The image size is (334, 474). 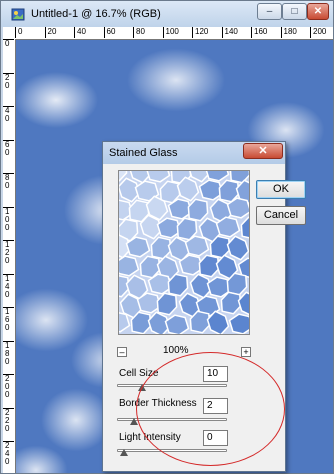 What do you see at coordinates (18, 14) in the screenshot?
I see `photoshop-doc-icon` at bounding box center [18, 14].